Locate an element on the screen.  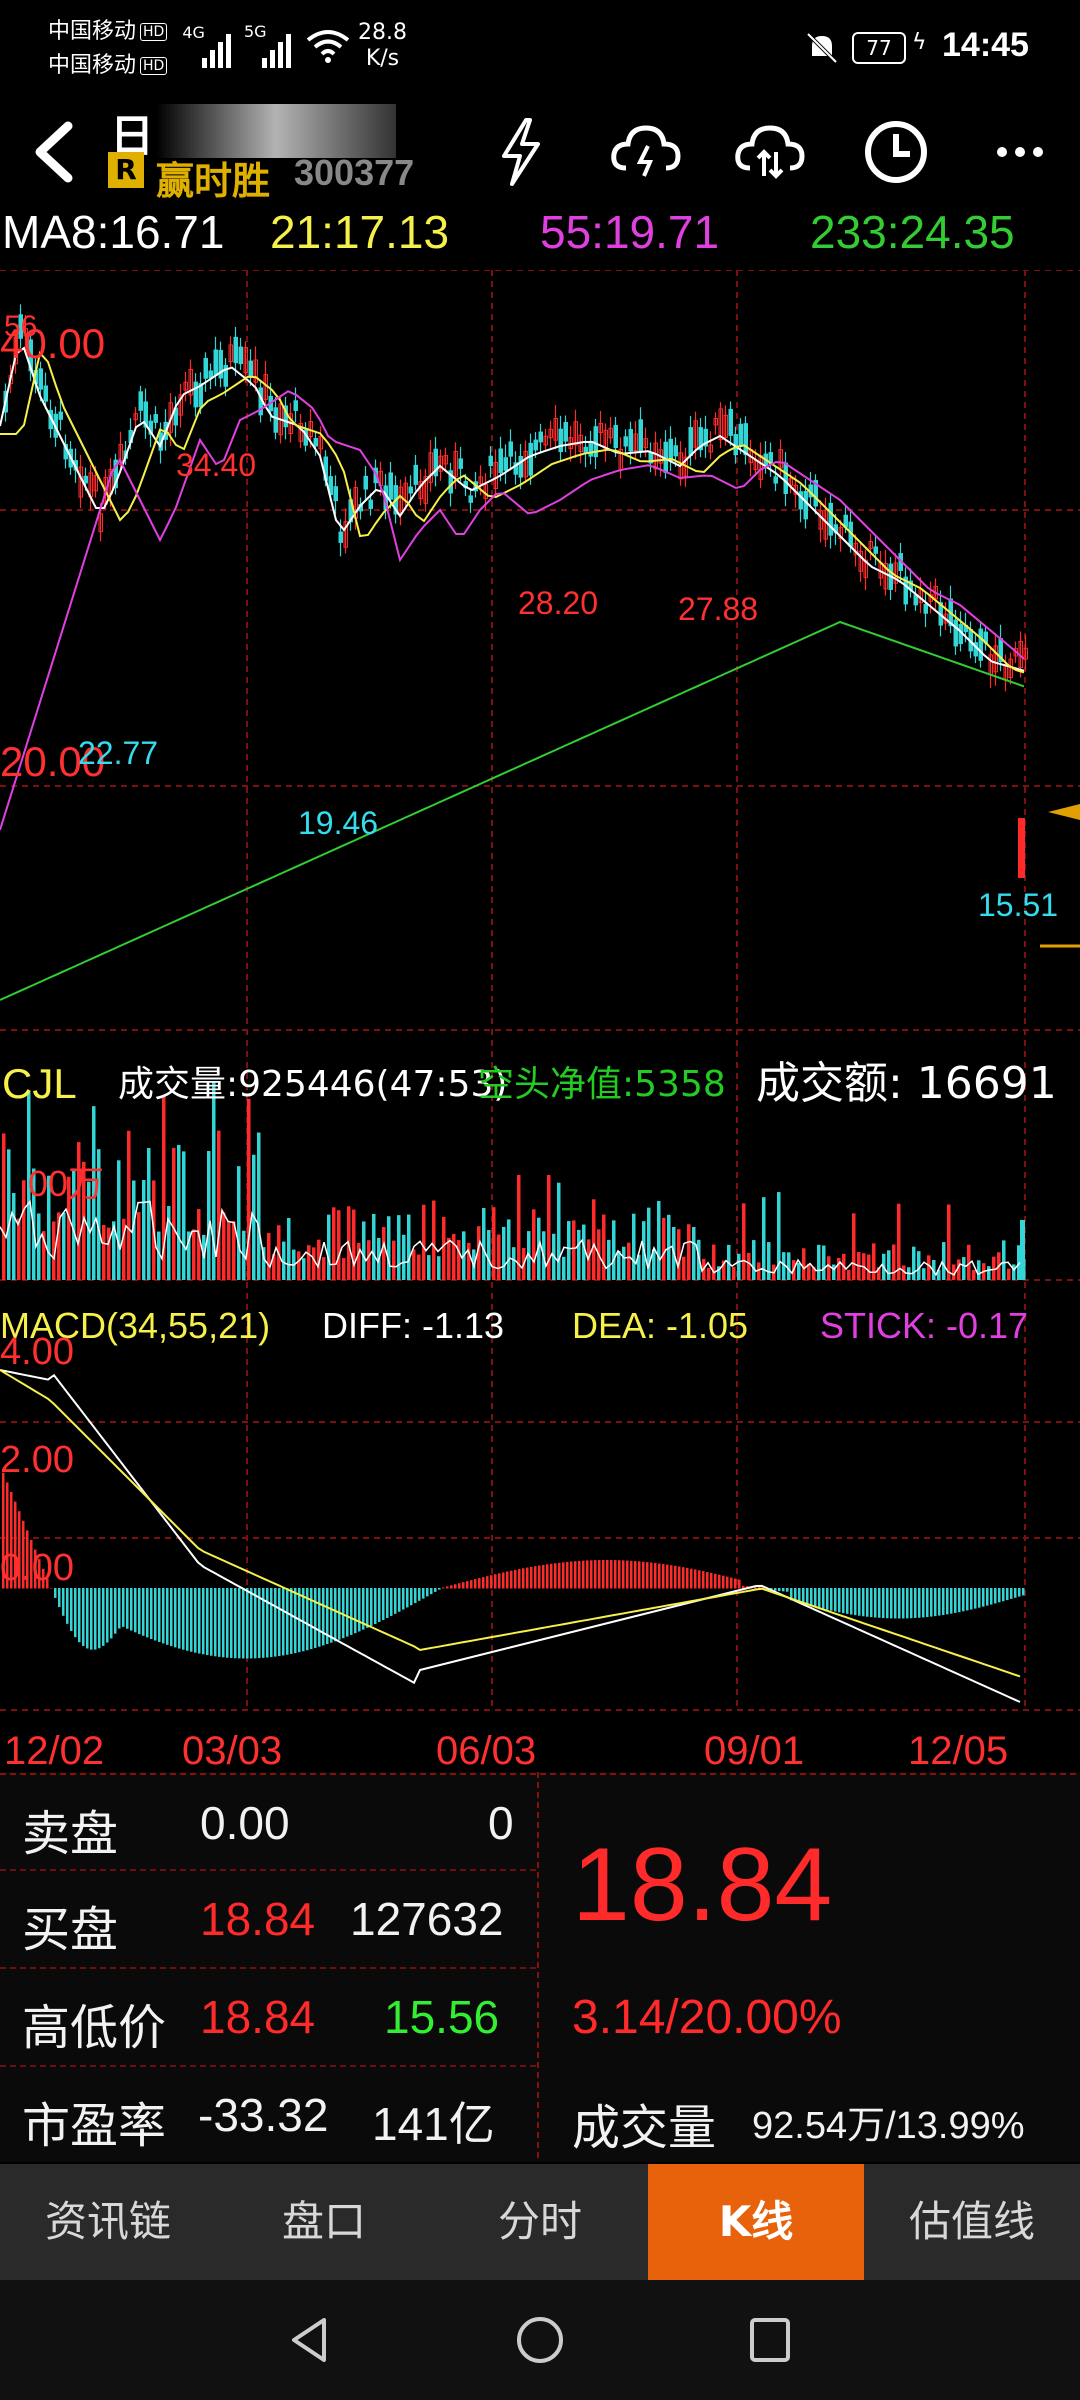
buy-label: 买盘 is located at coordinates (70, 1930).